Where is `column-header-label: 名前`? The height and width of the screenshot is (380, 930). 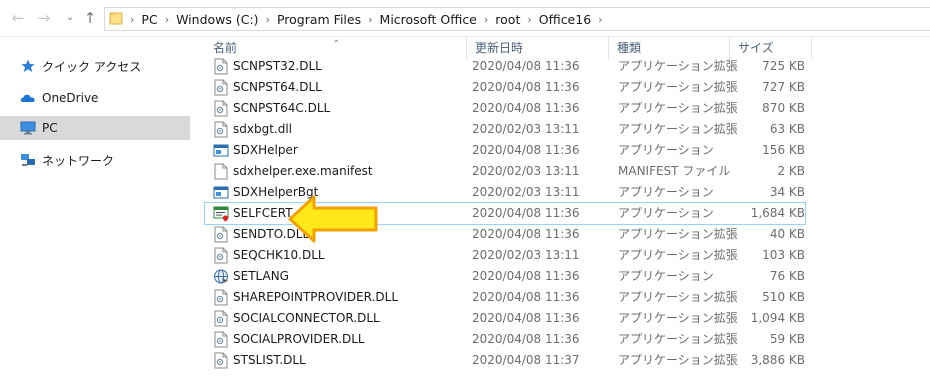
column-header-label: 名前 is located at coordinates (225, 48).